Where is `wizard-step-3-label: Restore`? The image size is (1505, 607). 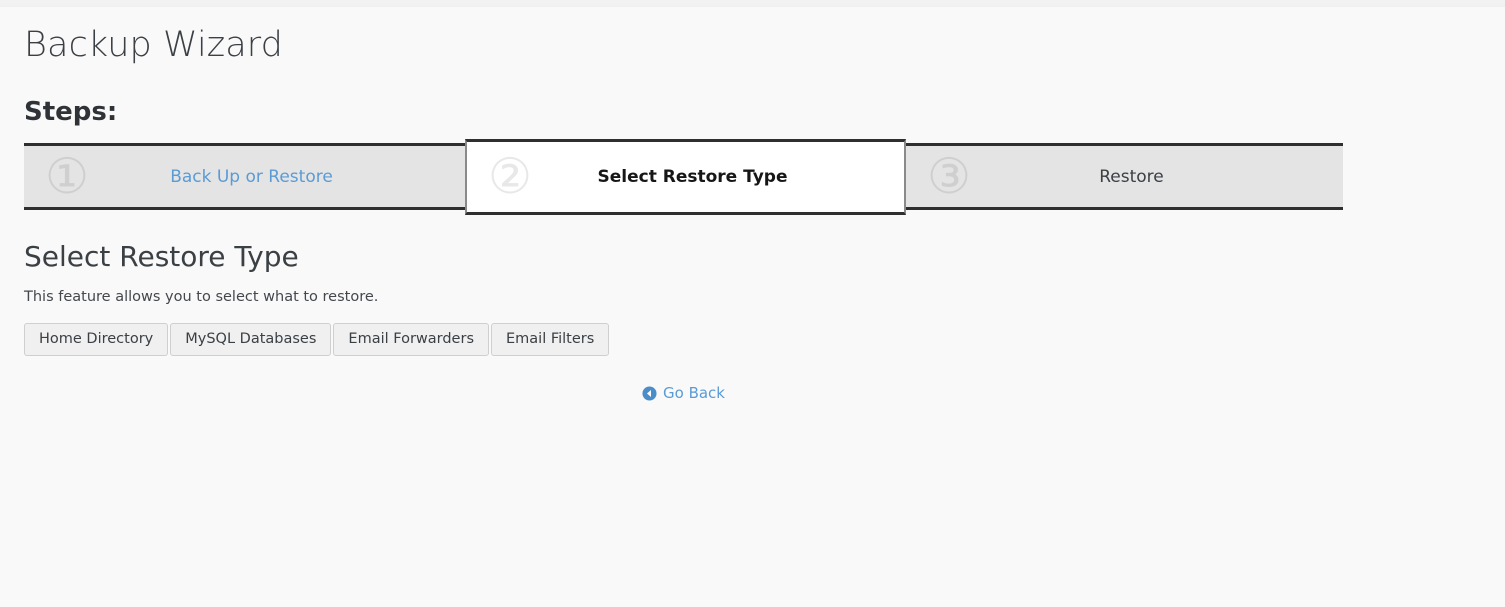 wizard-step-3-label: Restore is located at coordinates (1131, 176).